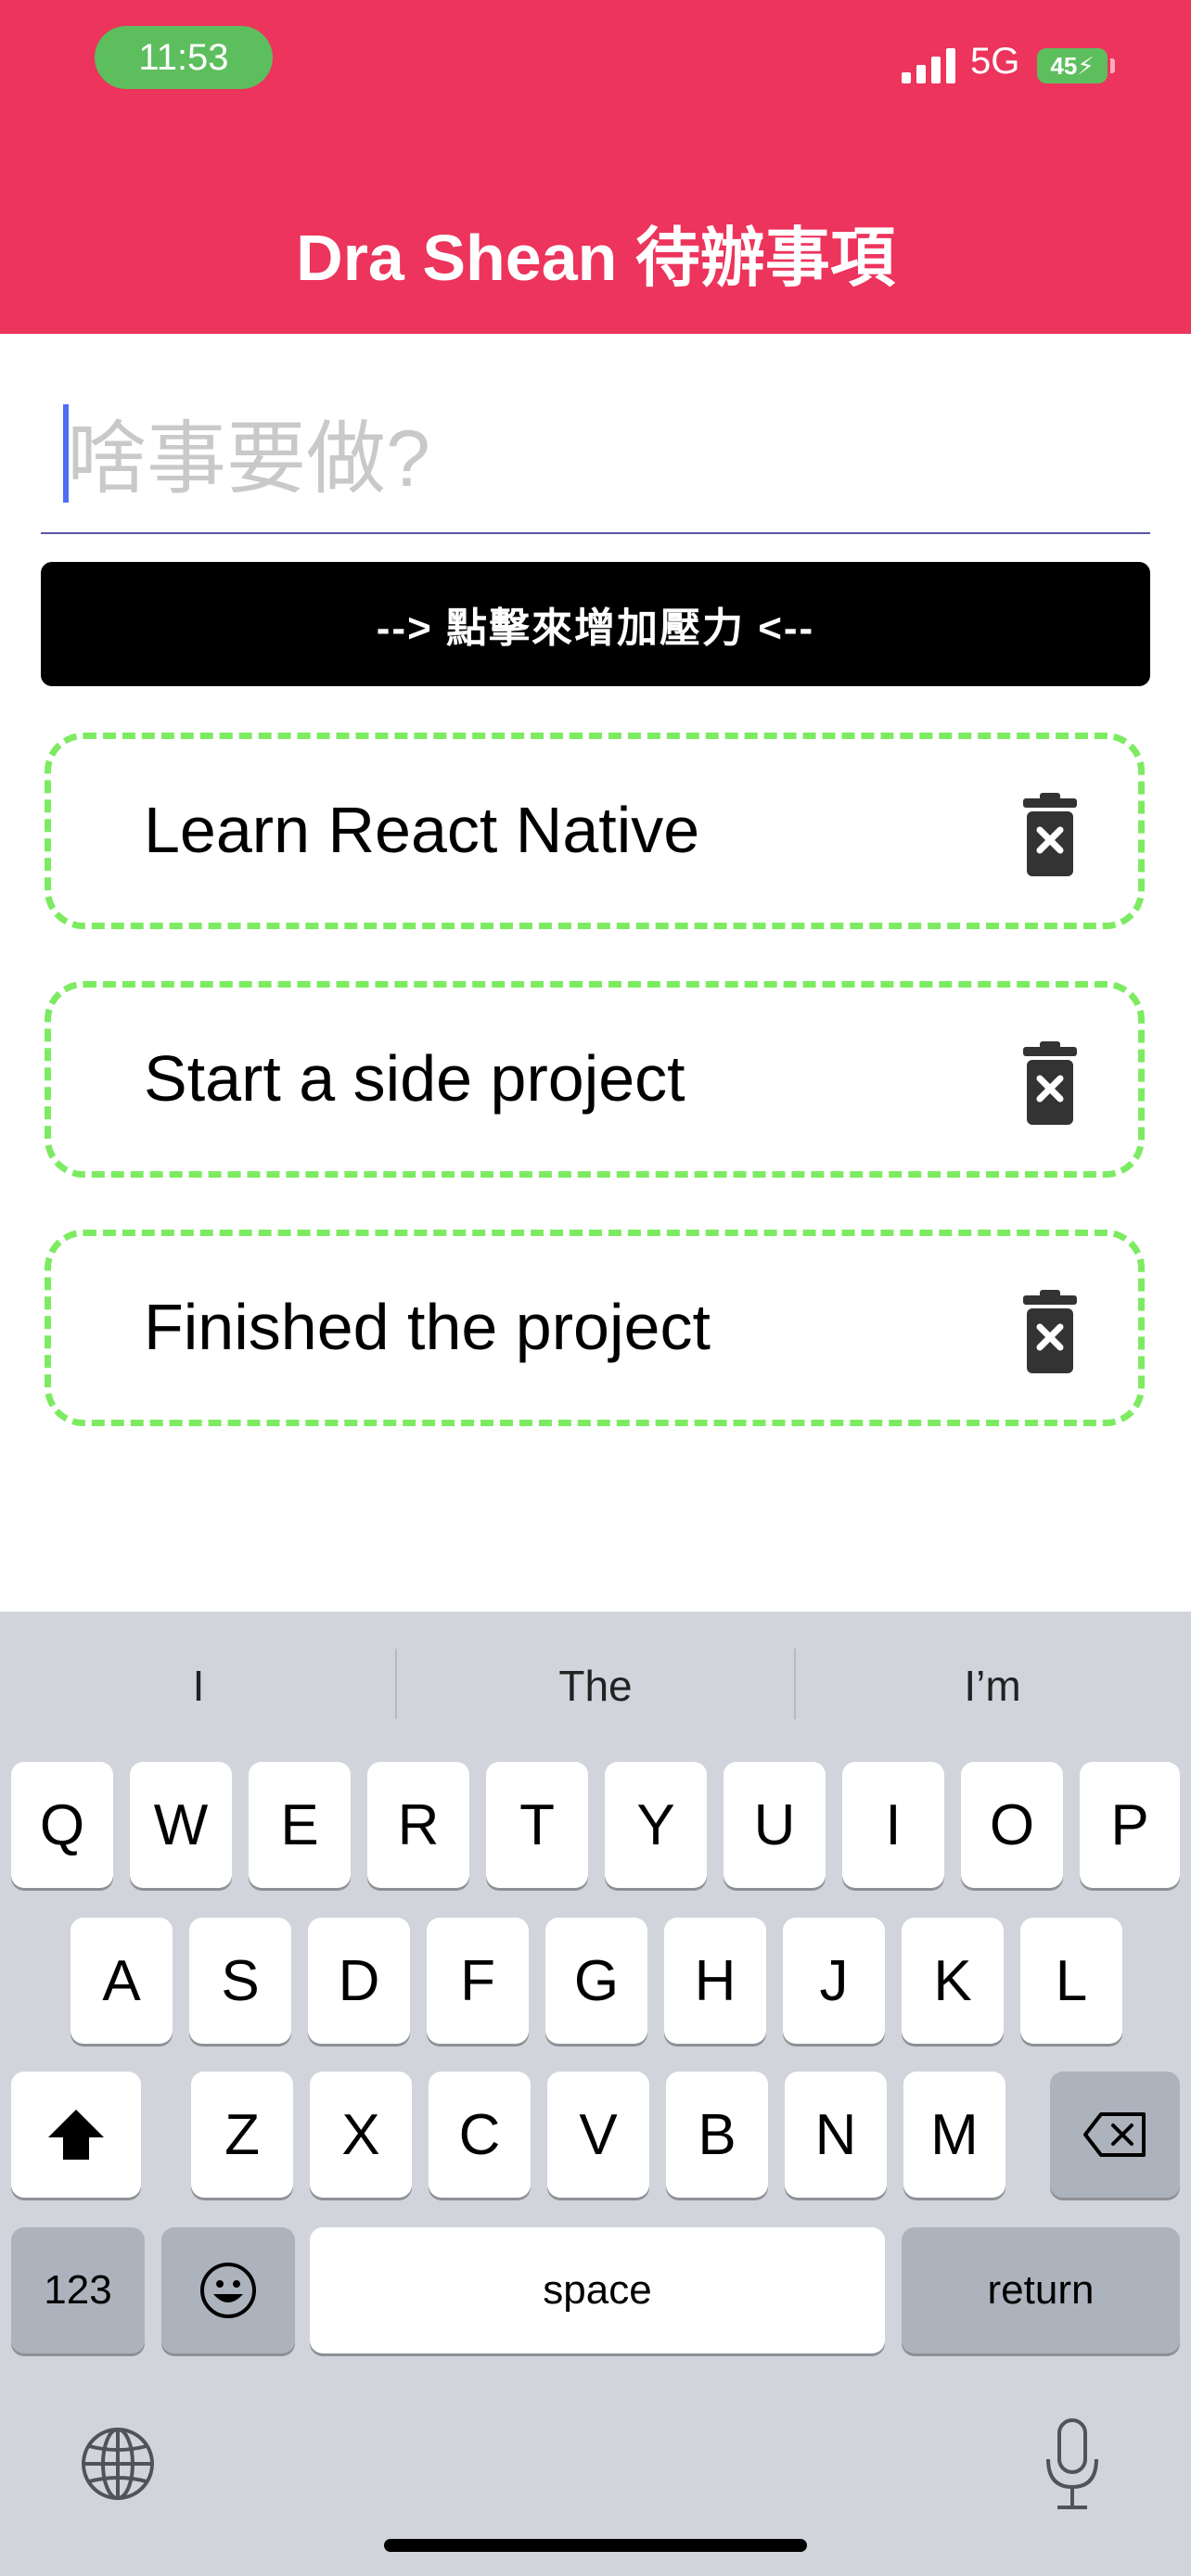 Image resolution: width=1191 pixels, height=2576 pixels. What do you see at coordinates (198, 1686) in the screenshot?
I see `suggestion-1: I` at bounding box center [198, 1686].